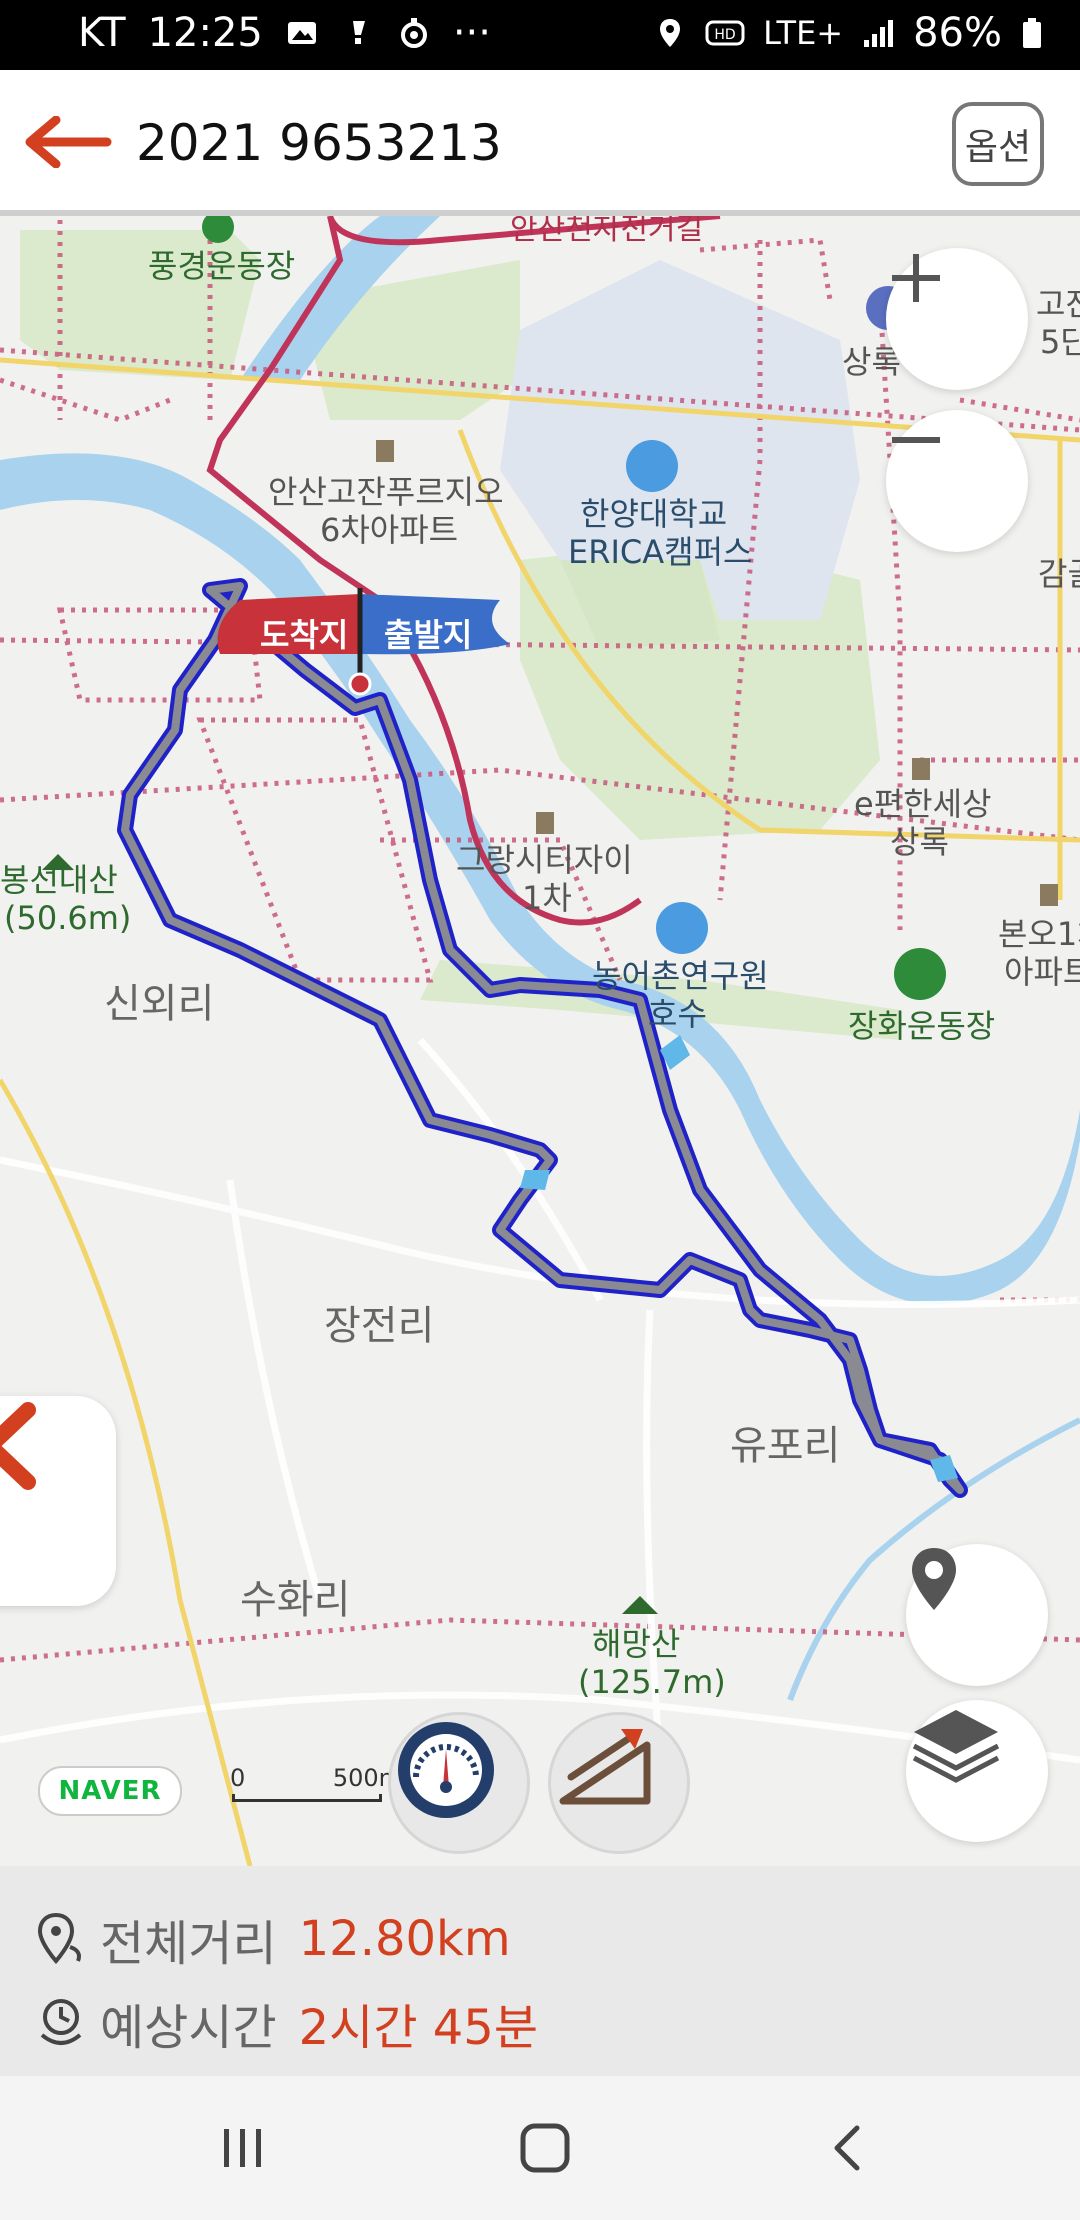 Image resolution: width=1080 pixels, height=2220 pixels. I want to click on road-label: 안산천자전거길, so click(607, 231).